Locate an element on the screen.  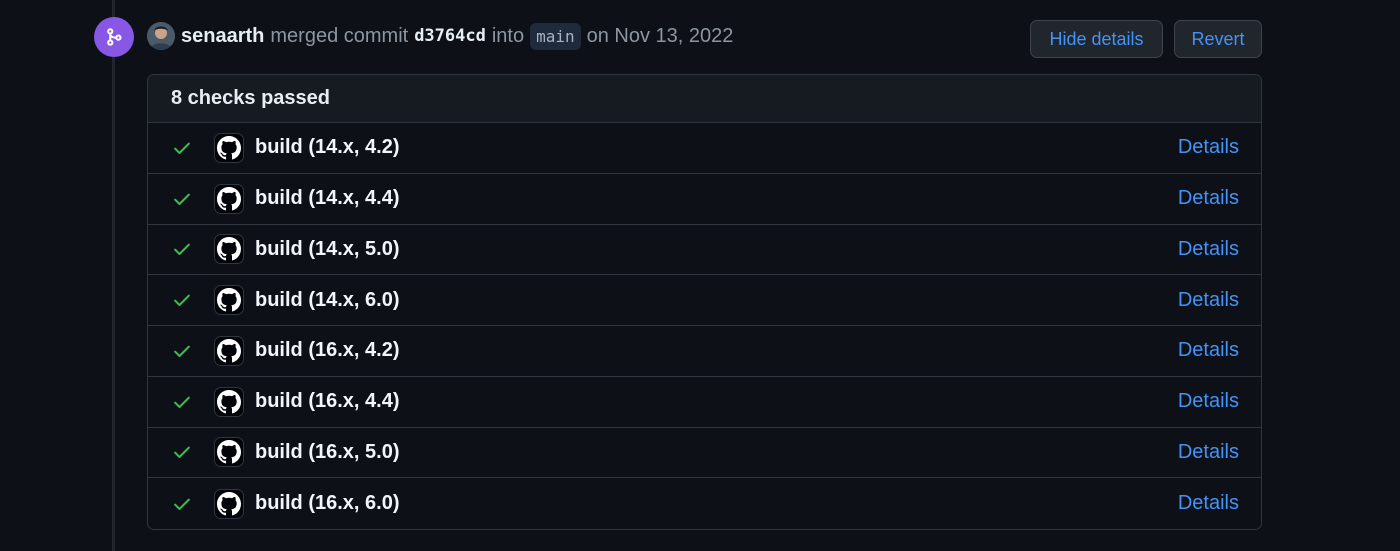
merge-icon is located at coordinates (114, 37).